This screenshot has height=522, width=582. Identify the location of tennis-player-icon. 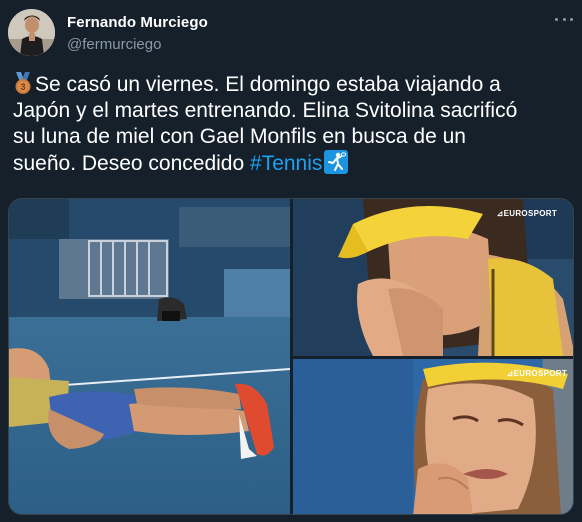
(336, 162).